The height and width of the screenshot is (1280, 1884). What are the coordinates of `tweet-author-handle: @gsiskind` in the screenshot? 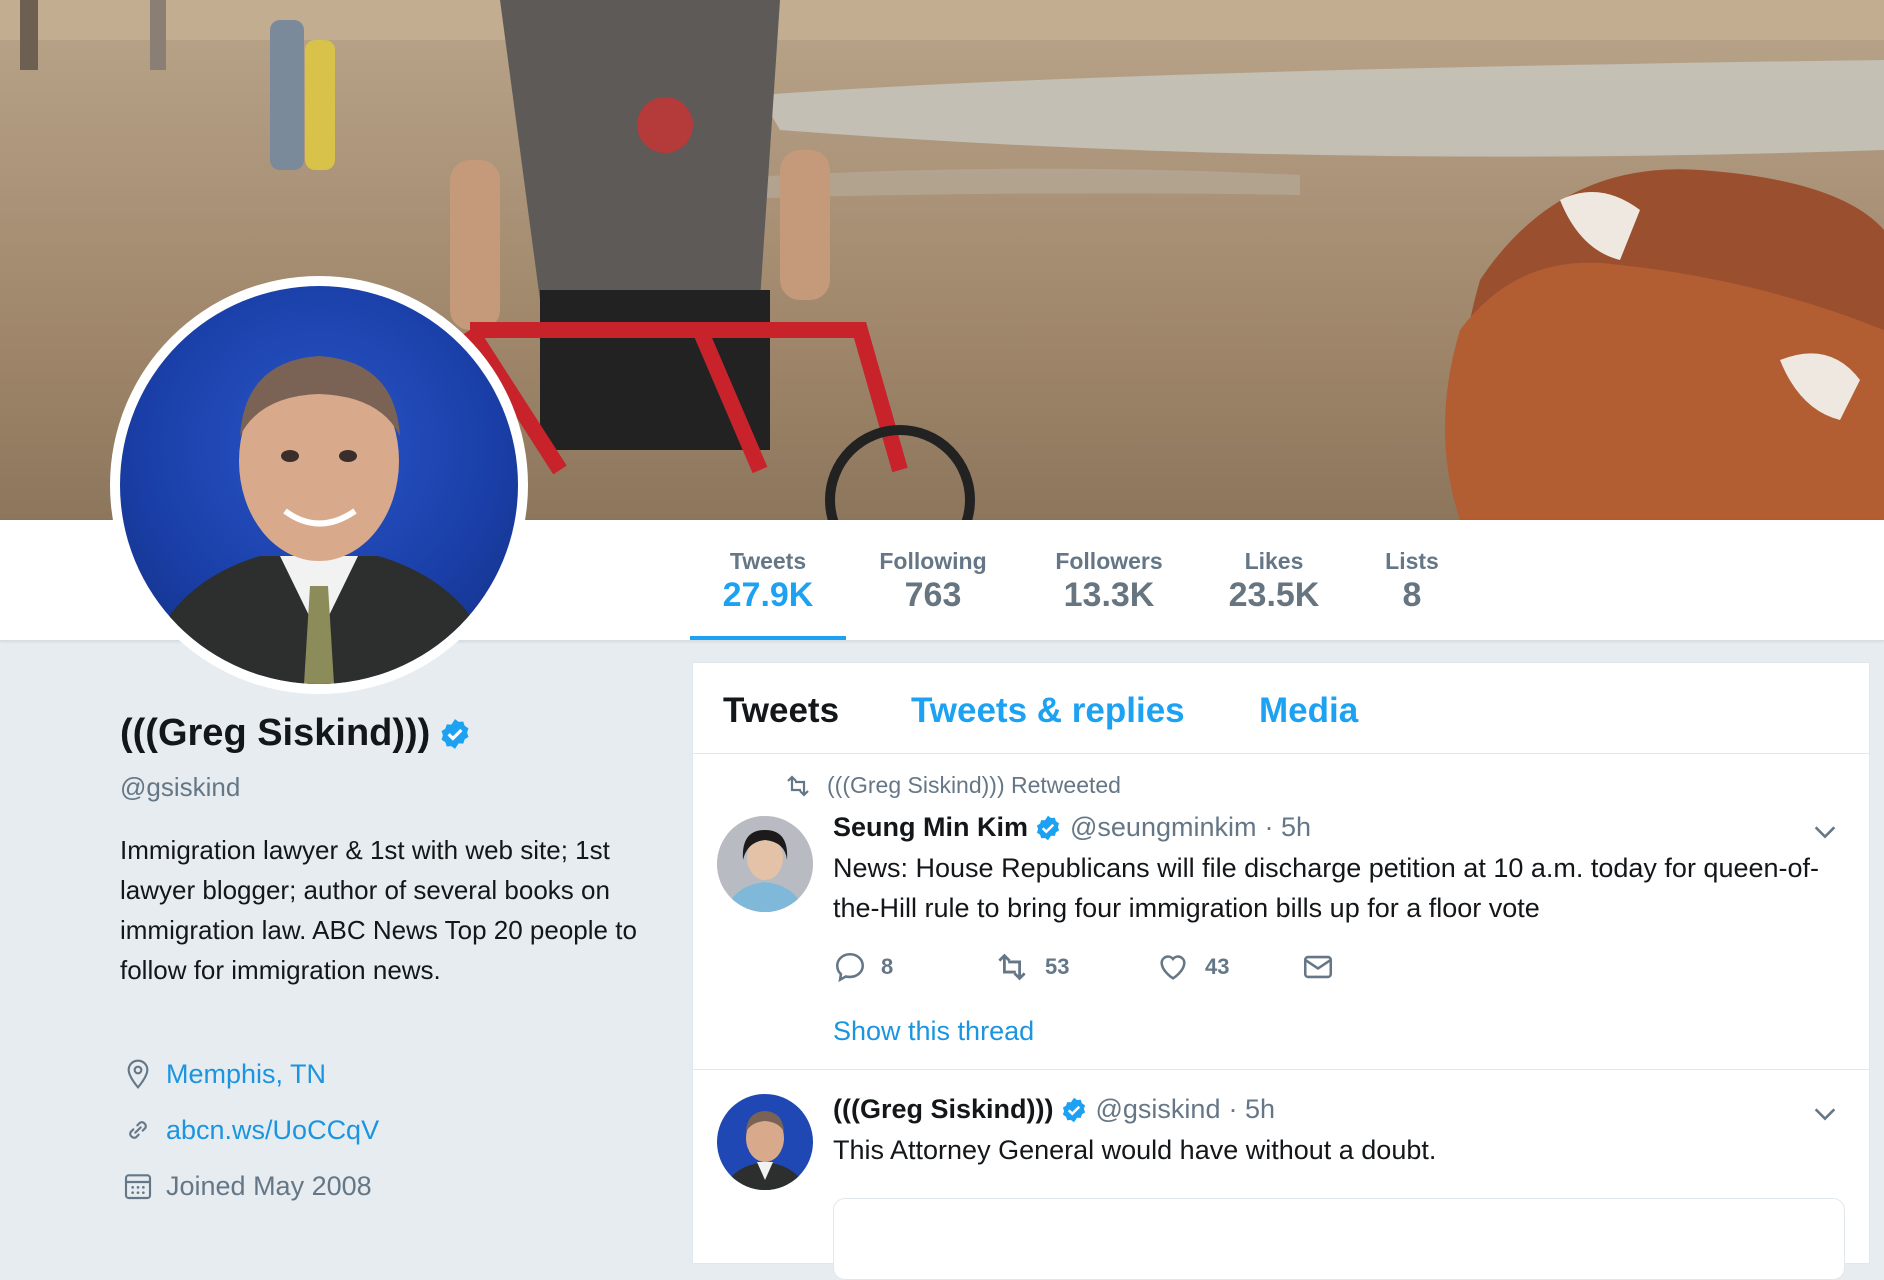 It's located at (1158, 1109).